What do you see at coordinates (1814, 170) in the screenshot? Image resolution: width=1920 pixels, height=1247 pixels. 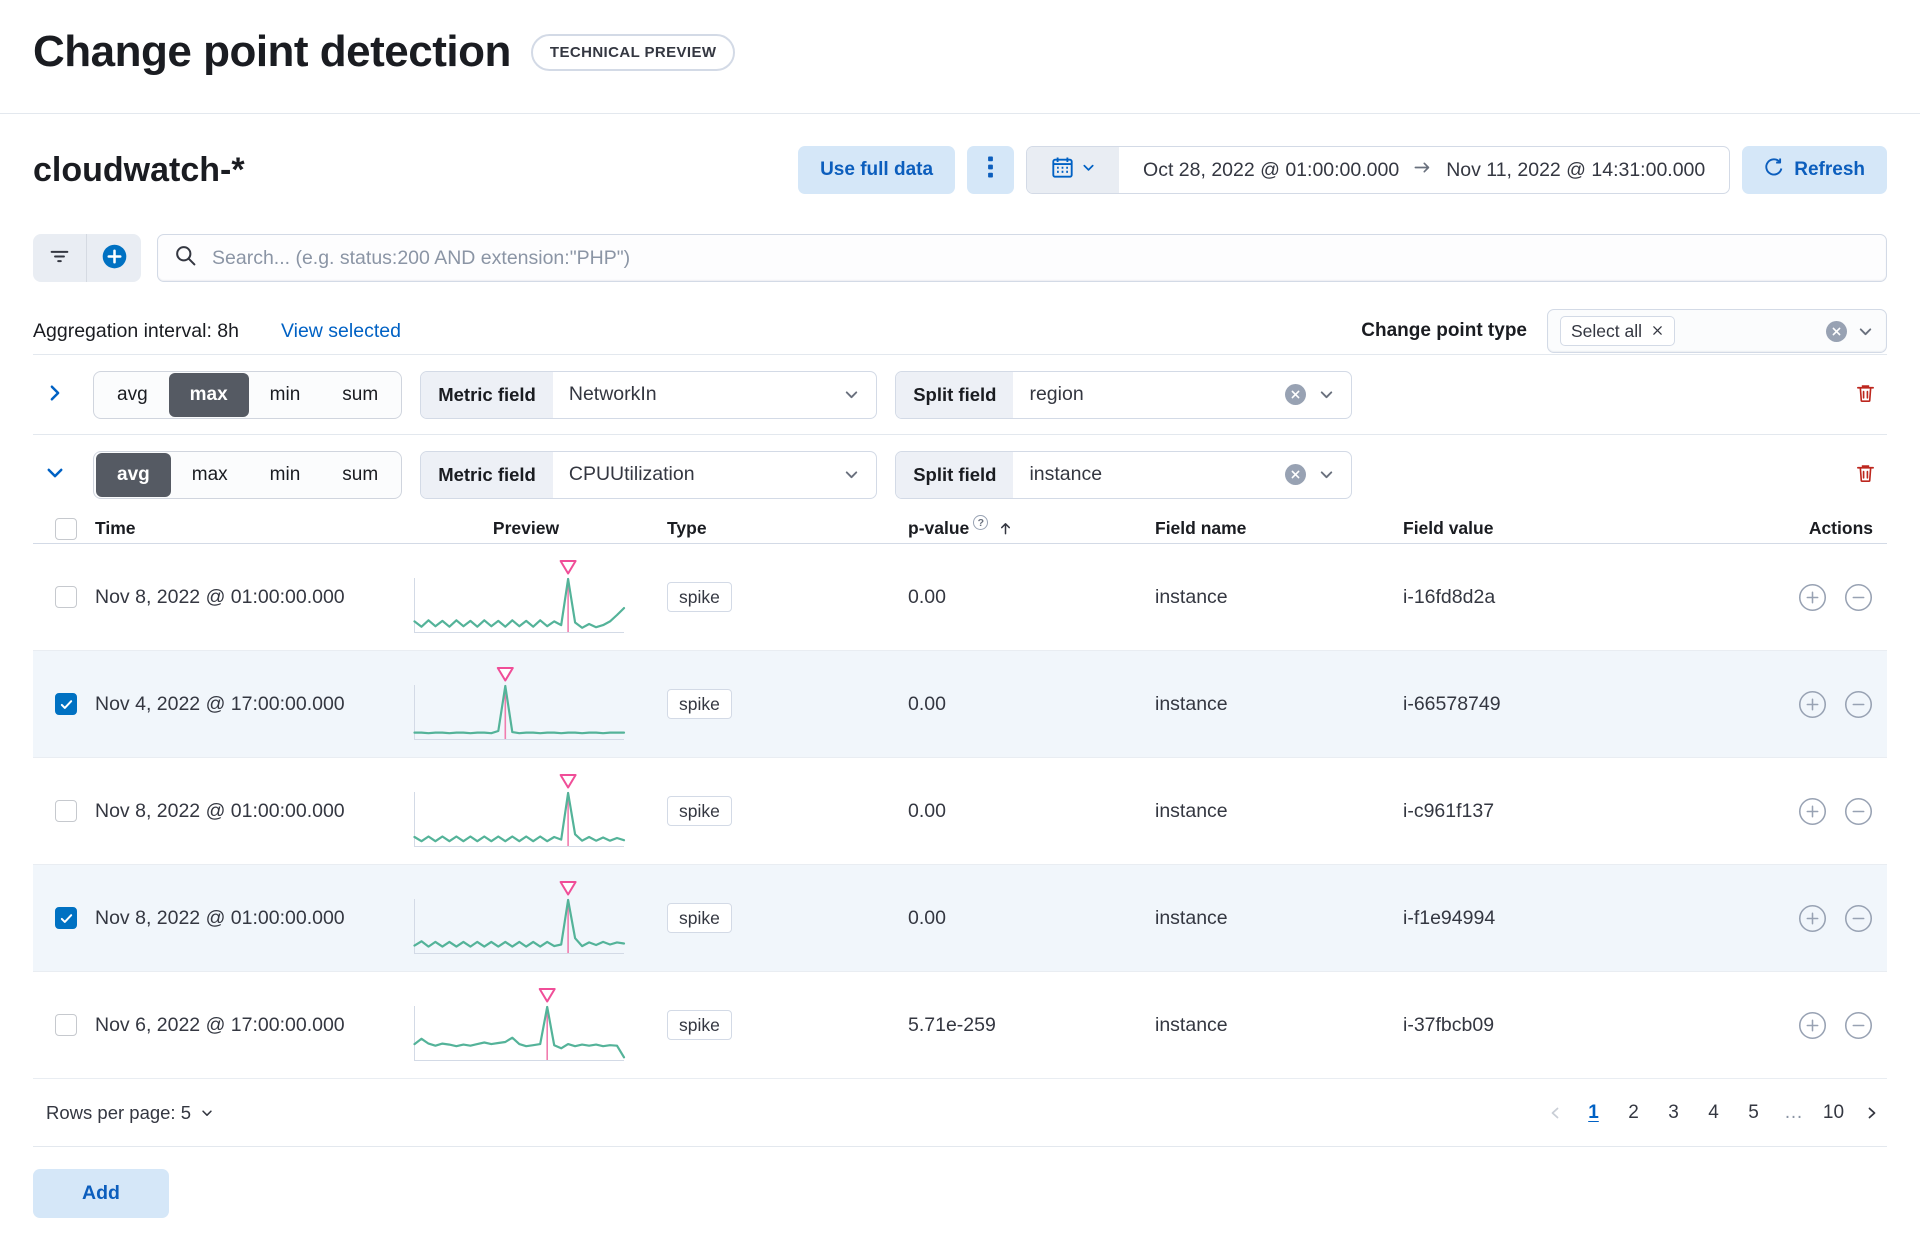 I see `refresh-button: Refresh` at bounding box center [1814, 170].